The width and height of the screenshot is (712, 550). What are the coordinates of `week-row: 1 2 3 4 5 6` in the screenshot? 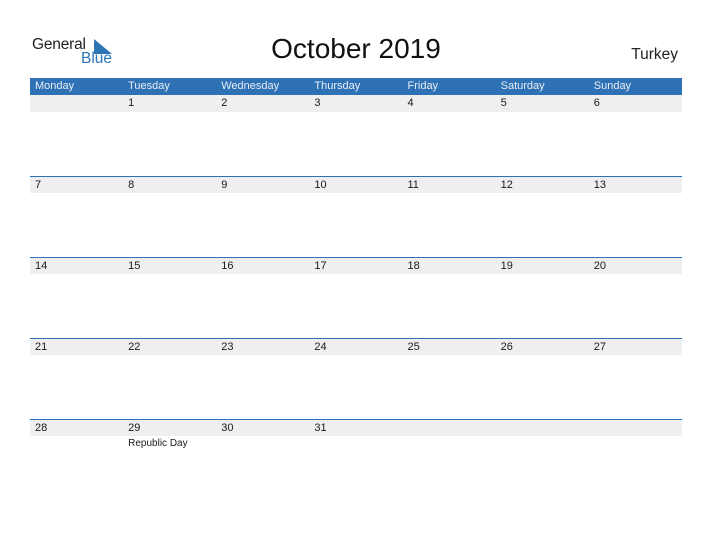 It's located at (356, 104).